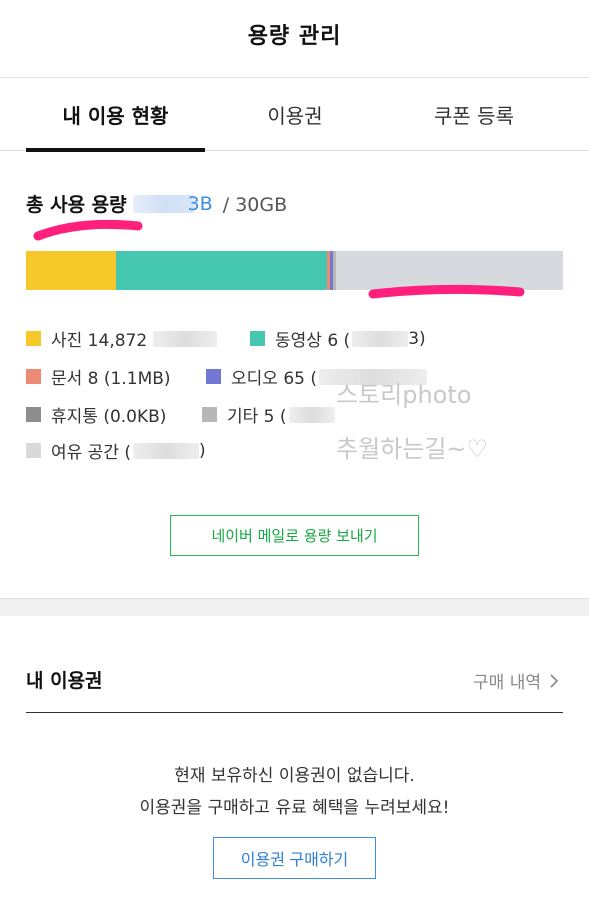  Describe the element at coordinates (209, 414) in the screenshot. I see `other-swatch` at that location.